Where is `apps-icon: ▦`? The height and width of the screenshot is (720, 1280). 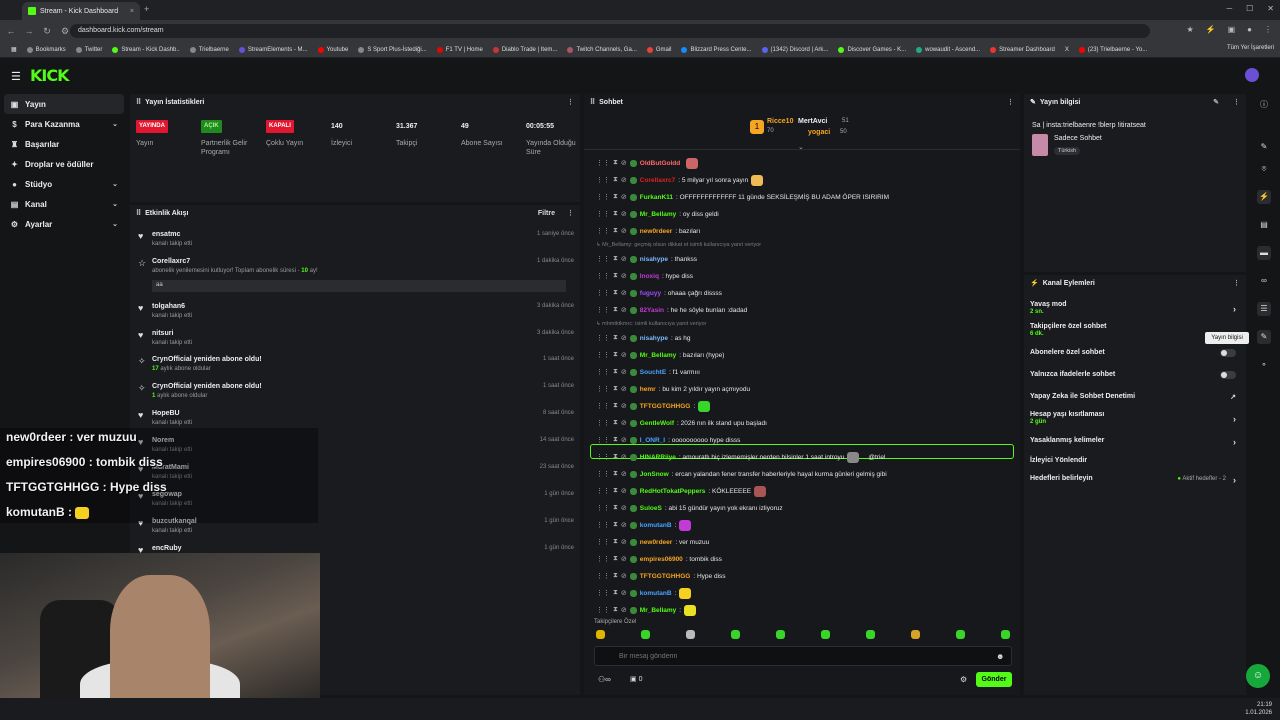
apps-icon: ▦ is located at coordinates (14, 49).